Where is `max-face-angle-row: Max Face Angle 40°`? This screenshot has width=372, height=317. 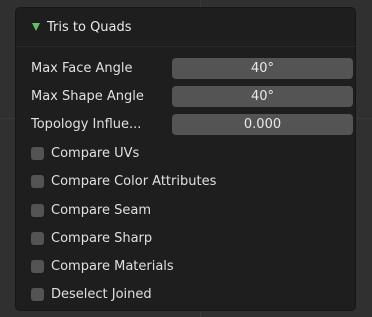 max-face-angle-row: Max Face Angle 40° is located at coordinates (192, 68).